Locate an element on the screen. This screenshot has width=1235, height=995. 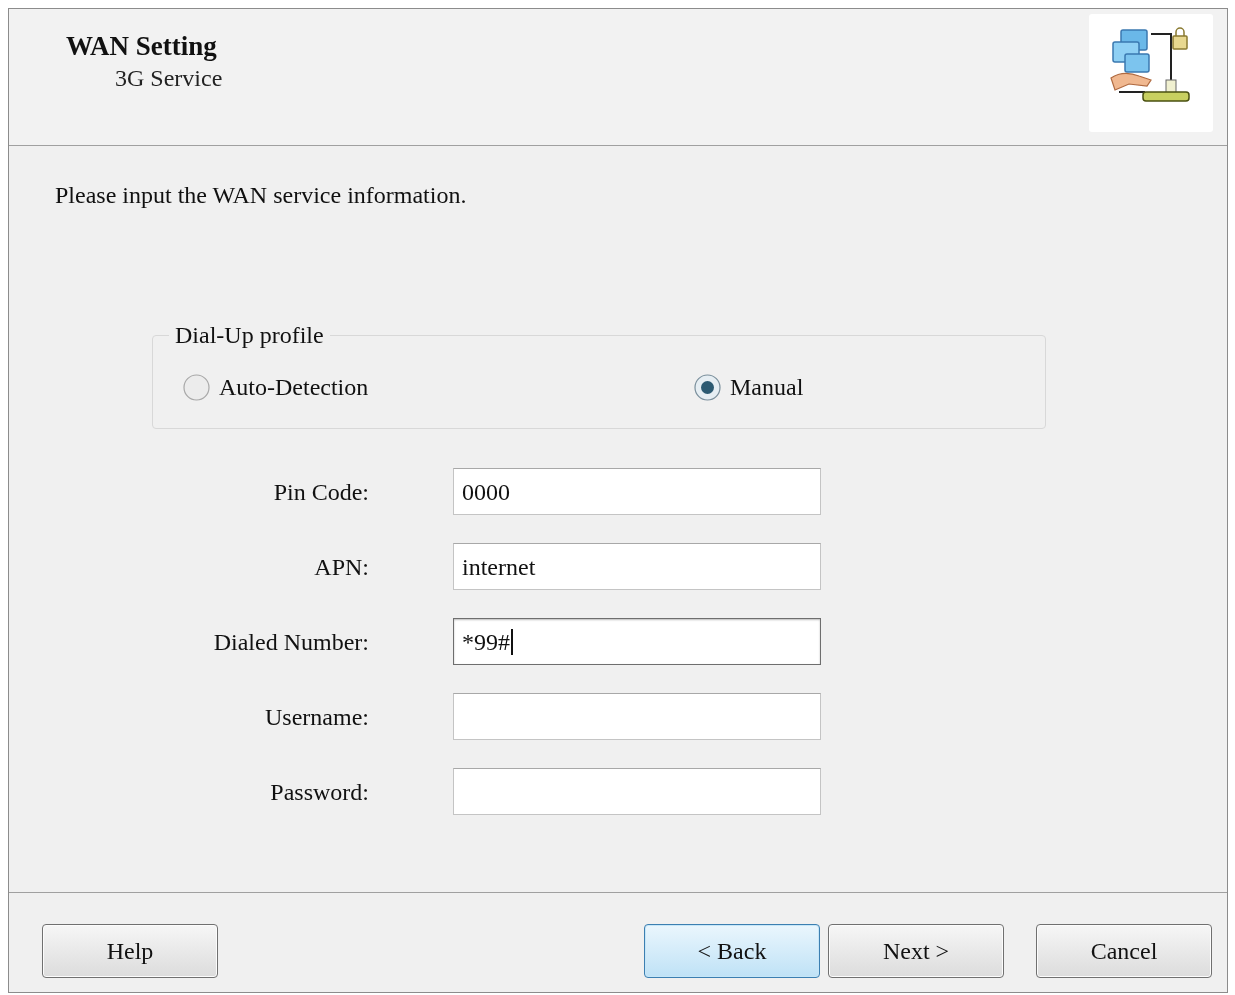
input-field: 0000 is located at coordinates (637, 491).